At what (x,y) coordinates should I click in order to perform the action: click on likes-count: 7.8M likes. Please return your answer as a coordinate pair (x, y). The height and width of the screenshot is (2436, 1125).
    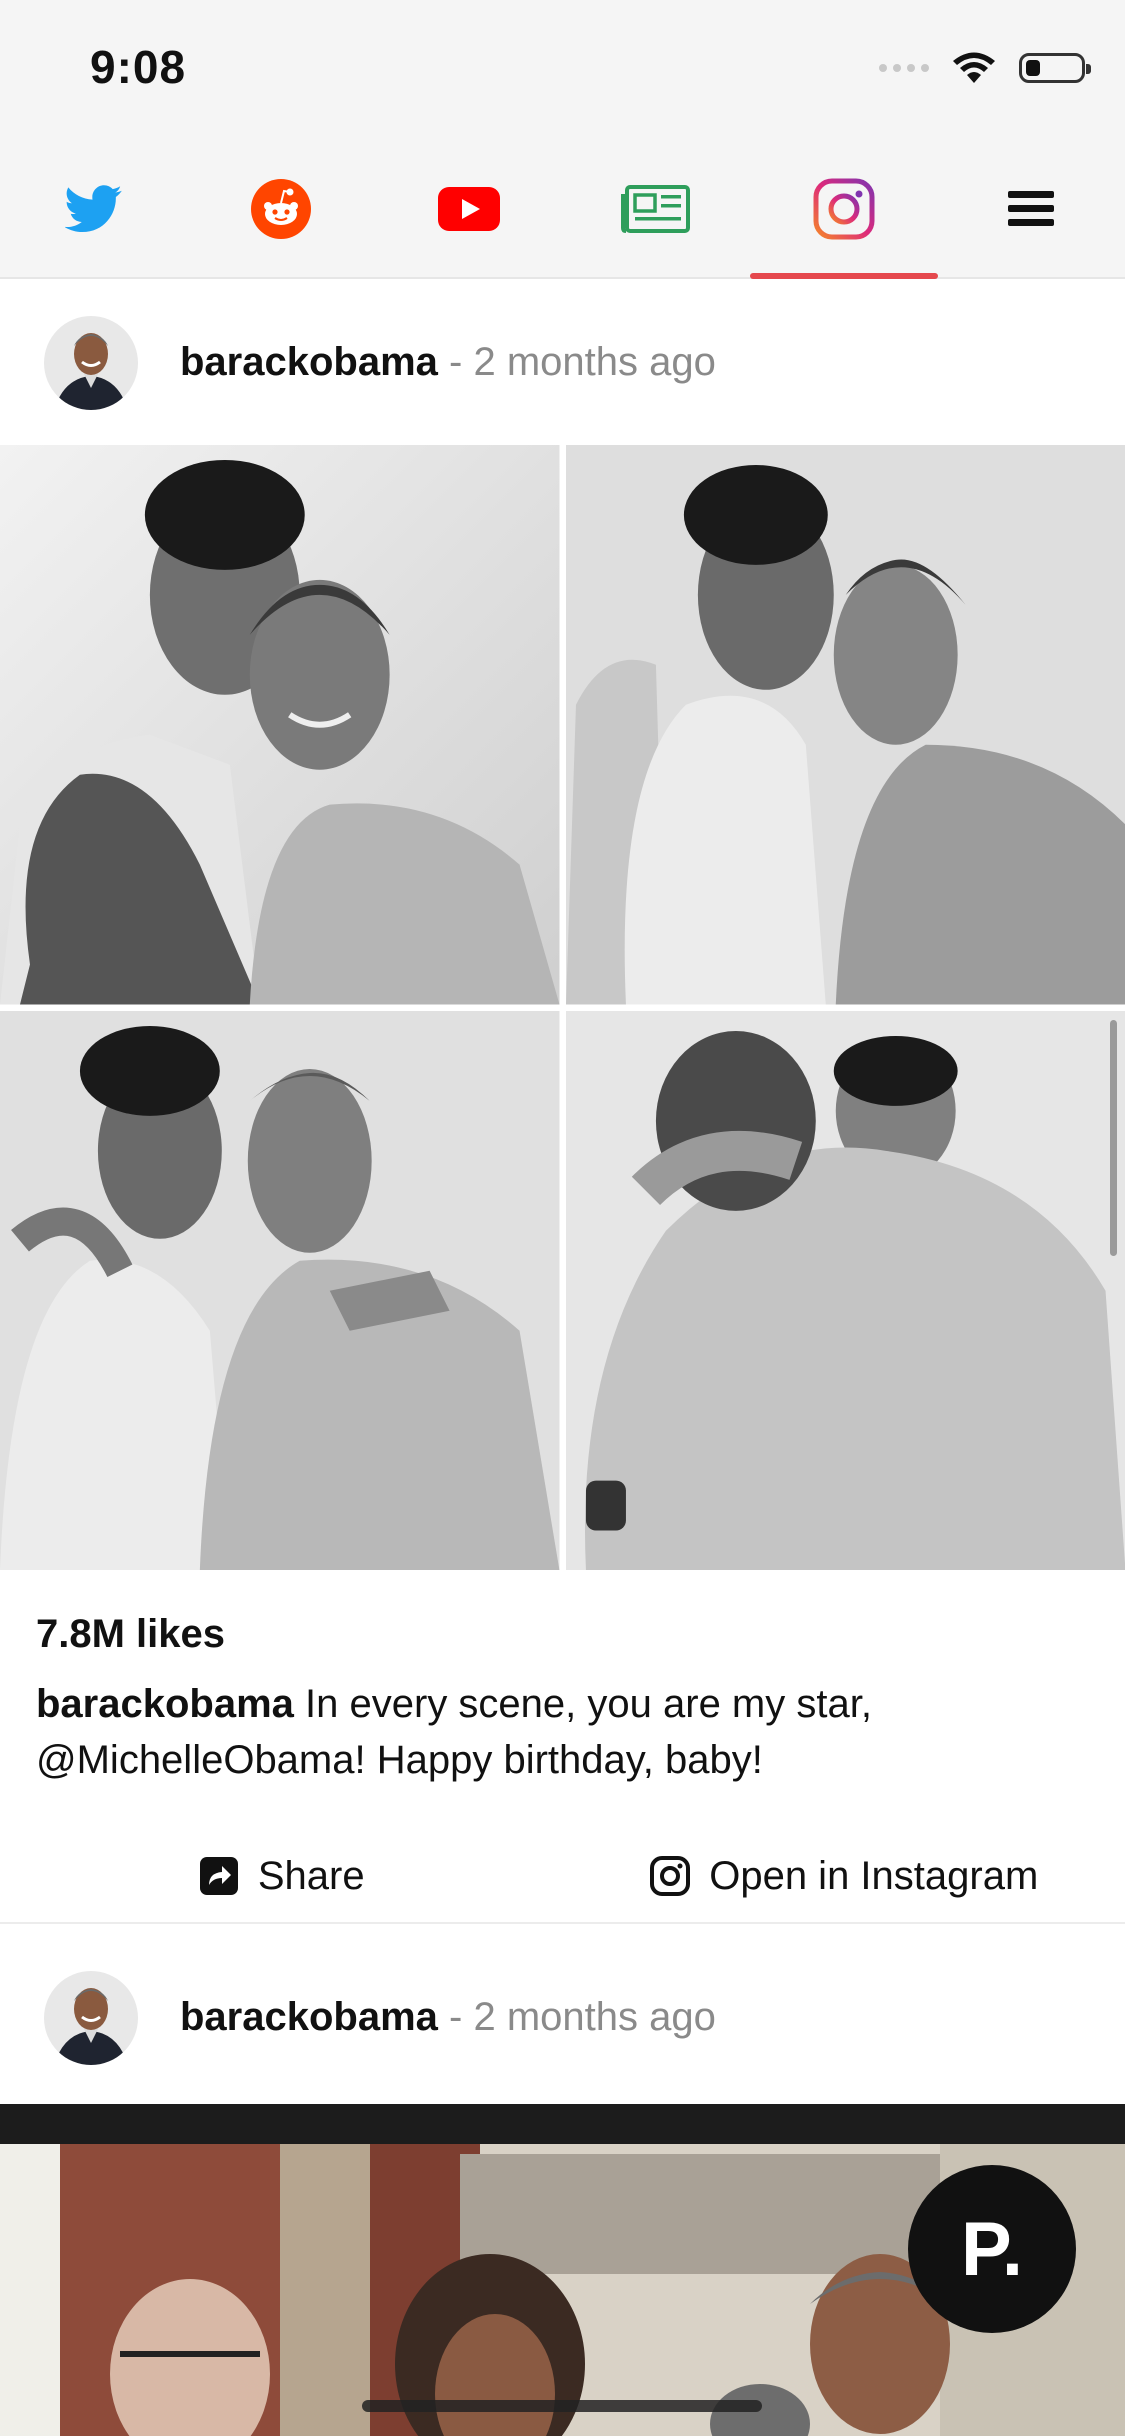
    Looking at the image, I should click on (130, 1634).